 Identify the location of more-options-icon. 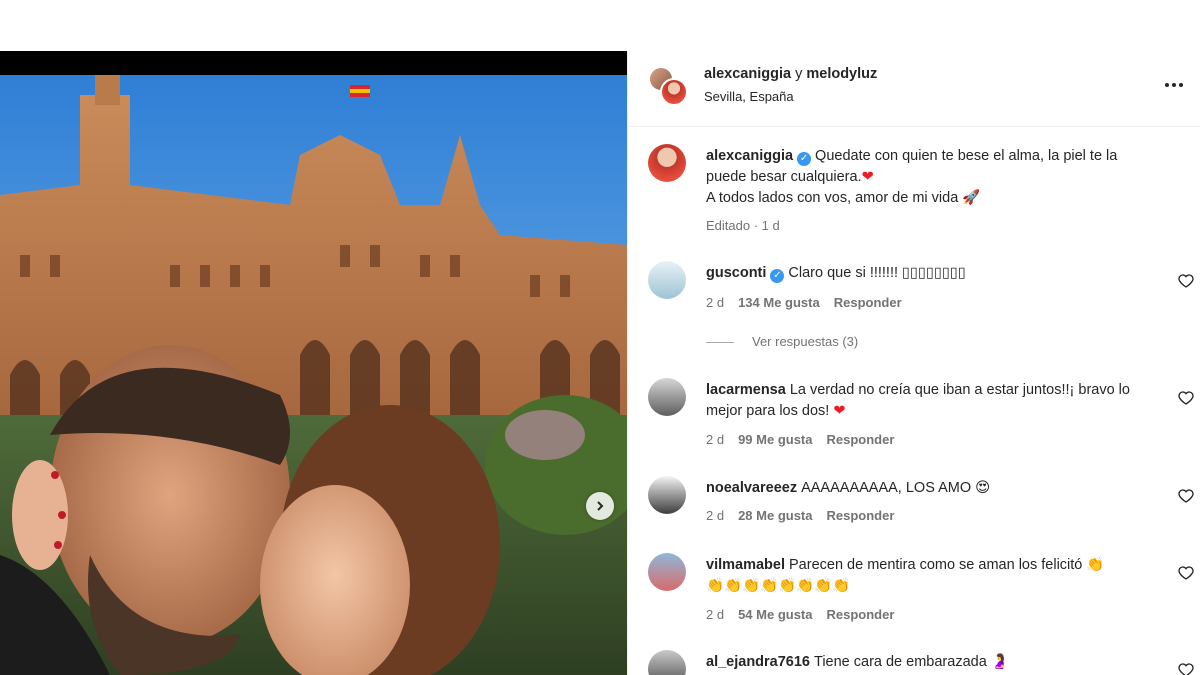
(1167, 85).